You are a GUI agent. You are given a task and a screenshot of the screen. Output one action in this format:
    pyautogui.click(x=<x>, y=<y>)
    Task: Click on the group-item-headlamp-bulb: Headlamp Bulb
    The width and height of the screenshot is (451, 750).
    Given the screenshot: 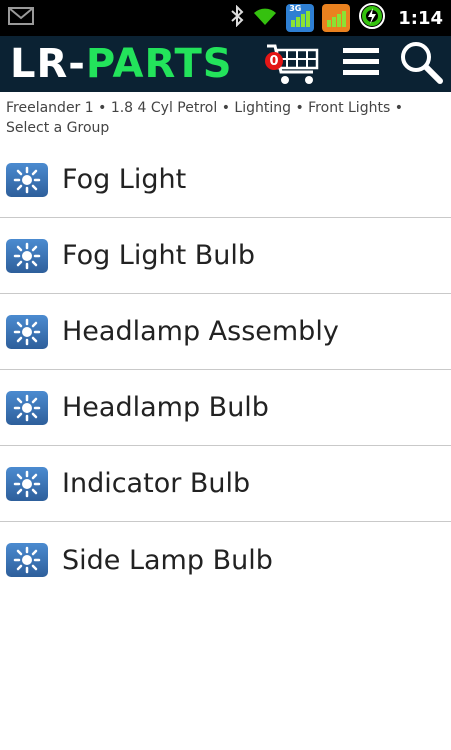 What is the action you would take?
    pyautogui.click(x=225, y=408)
    